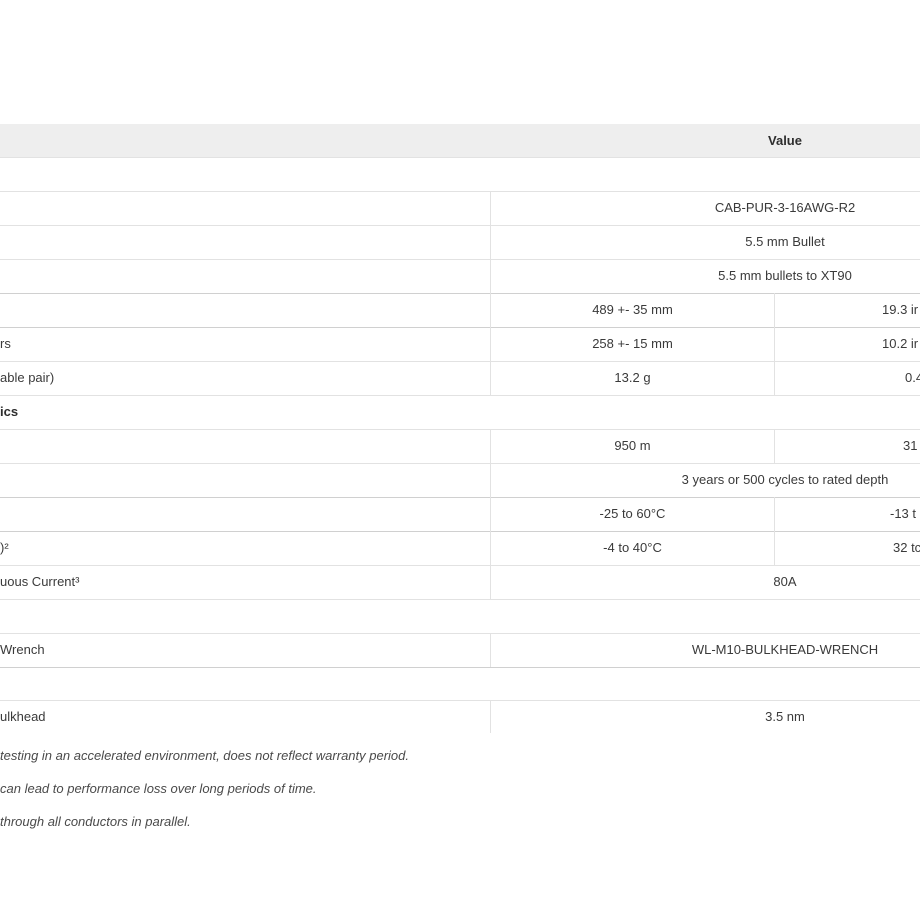 The image size is (920, 920). What do you see at coordinates (632, 513) in the screenshot?
I see `temp-metric: -25 to 60°C` at bounding box center [632, 513].